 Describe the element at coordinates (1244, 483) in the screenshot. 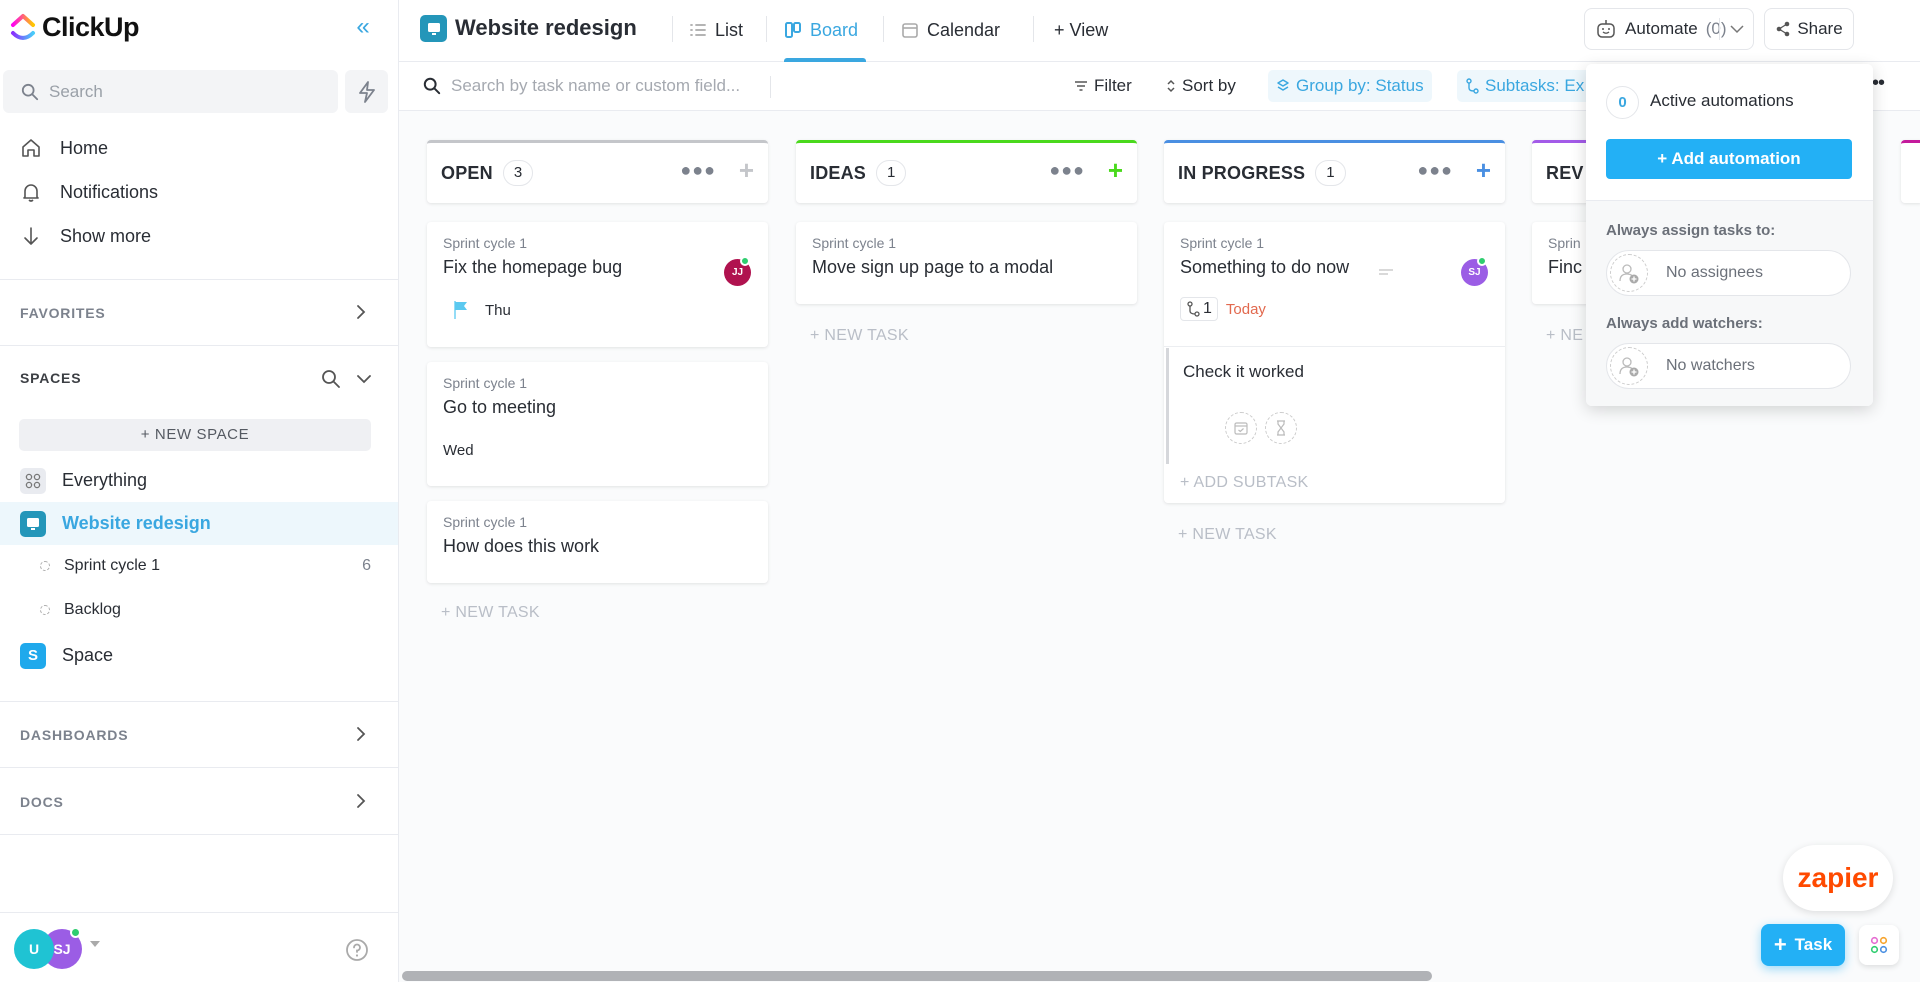

I see `add-subtask-button: + ADD SUBTASK` at that location.